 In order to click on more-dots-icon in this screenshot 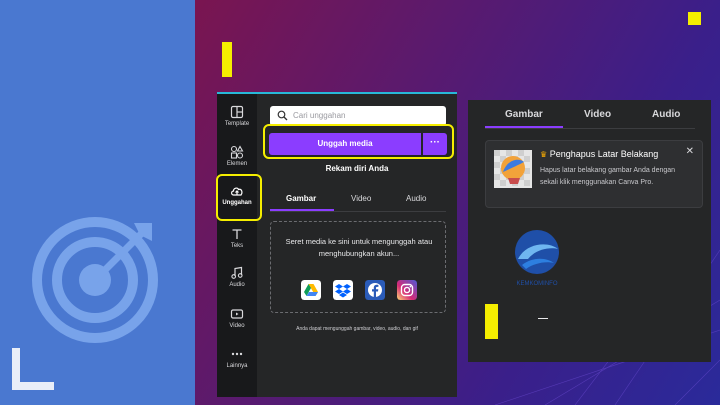, I will do `click(237, 354)`.